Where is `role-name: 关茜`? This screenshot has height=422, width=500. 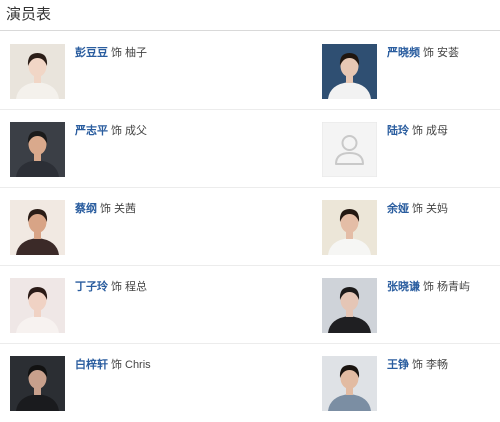
role-name: 关茜 is located at coordinates (125, 209).